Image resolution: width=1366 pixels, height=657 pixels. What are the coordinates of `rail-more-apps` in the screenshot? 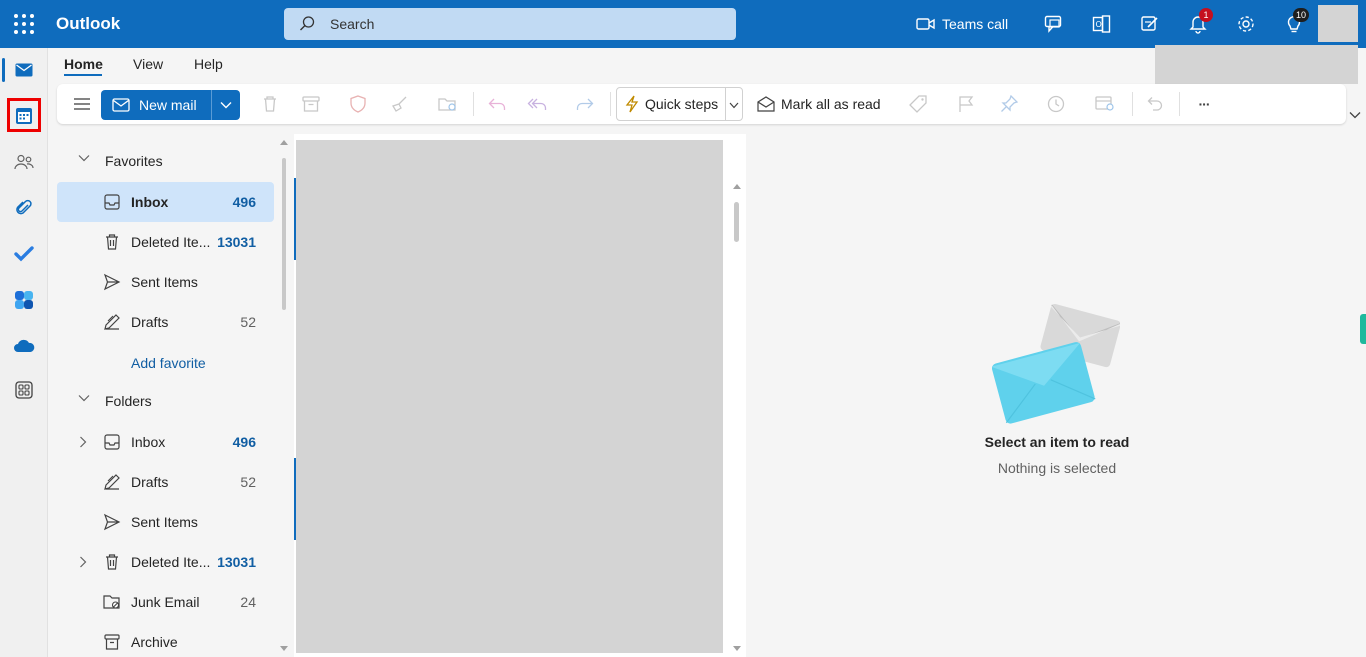 It's located at (24, 390).